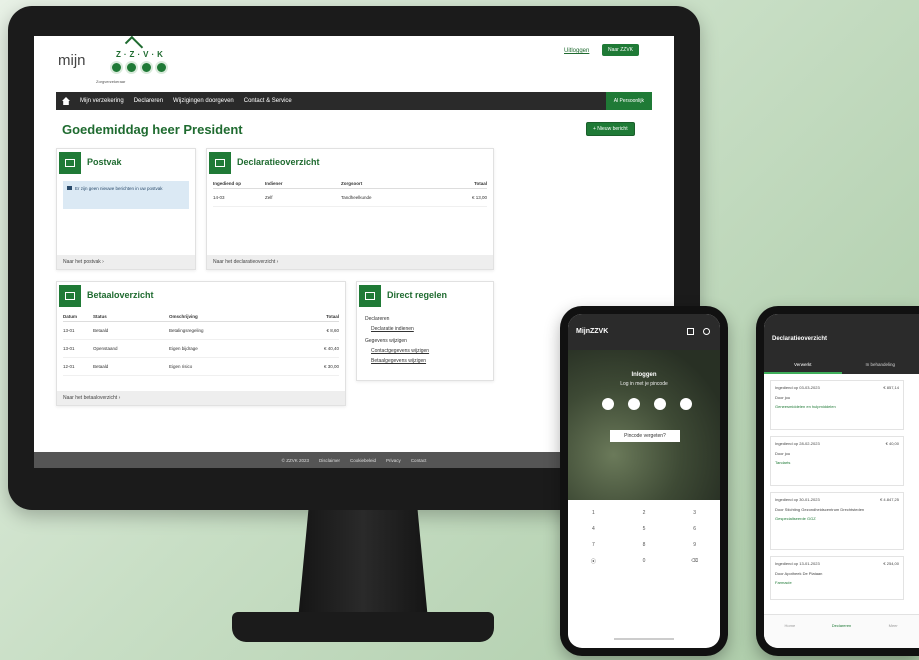 This screenshot has width=919, height=660. Describe the element at coordinates (647, 404) in the screenshot. I see `pin-indicator` at that location.